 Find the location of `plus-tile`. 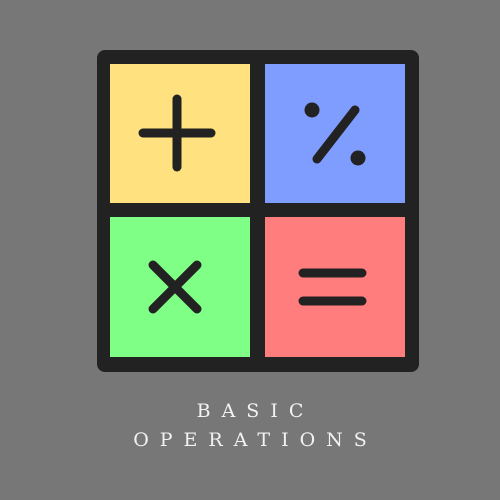

plus-tile is located at coordinates (180, 133).